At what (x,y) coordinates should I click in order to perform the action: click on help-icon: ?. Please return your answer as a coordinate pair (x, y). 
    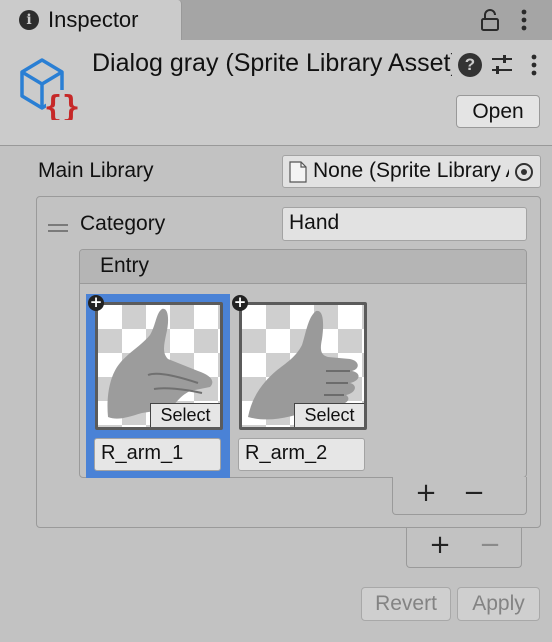
    Looking at the image, I should click on (470, 65).